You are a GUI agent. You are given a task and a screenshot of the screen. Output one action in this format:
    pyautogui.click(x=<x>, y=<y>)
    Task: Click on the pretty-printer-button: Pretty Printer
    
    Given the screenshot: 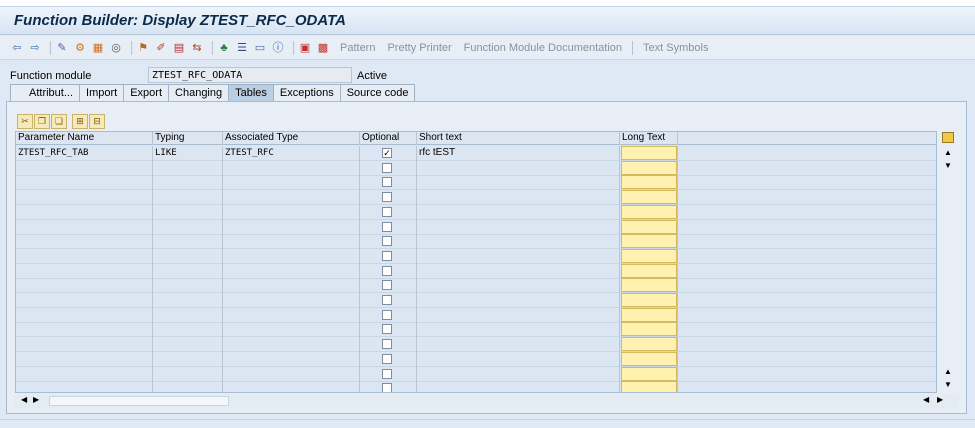 What is the action you would take?
    pyautogui.click(x=419, y=48)
    